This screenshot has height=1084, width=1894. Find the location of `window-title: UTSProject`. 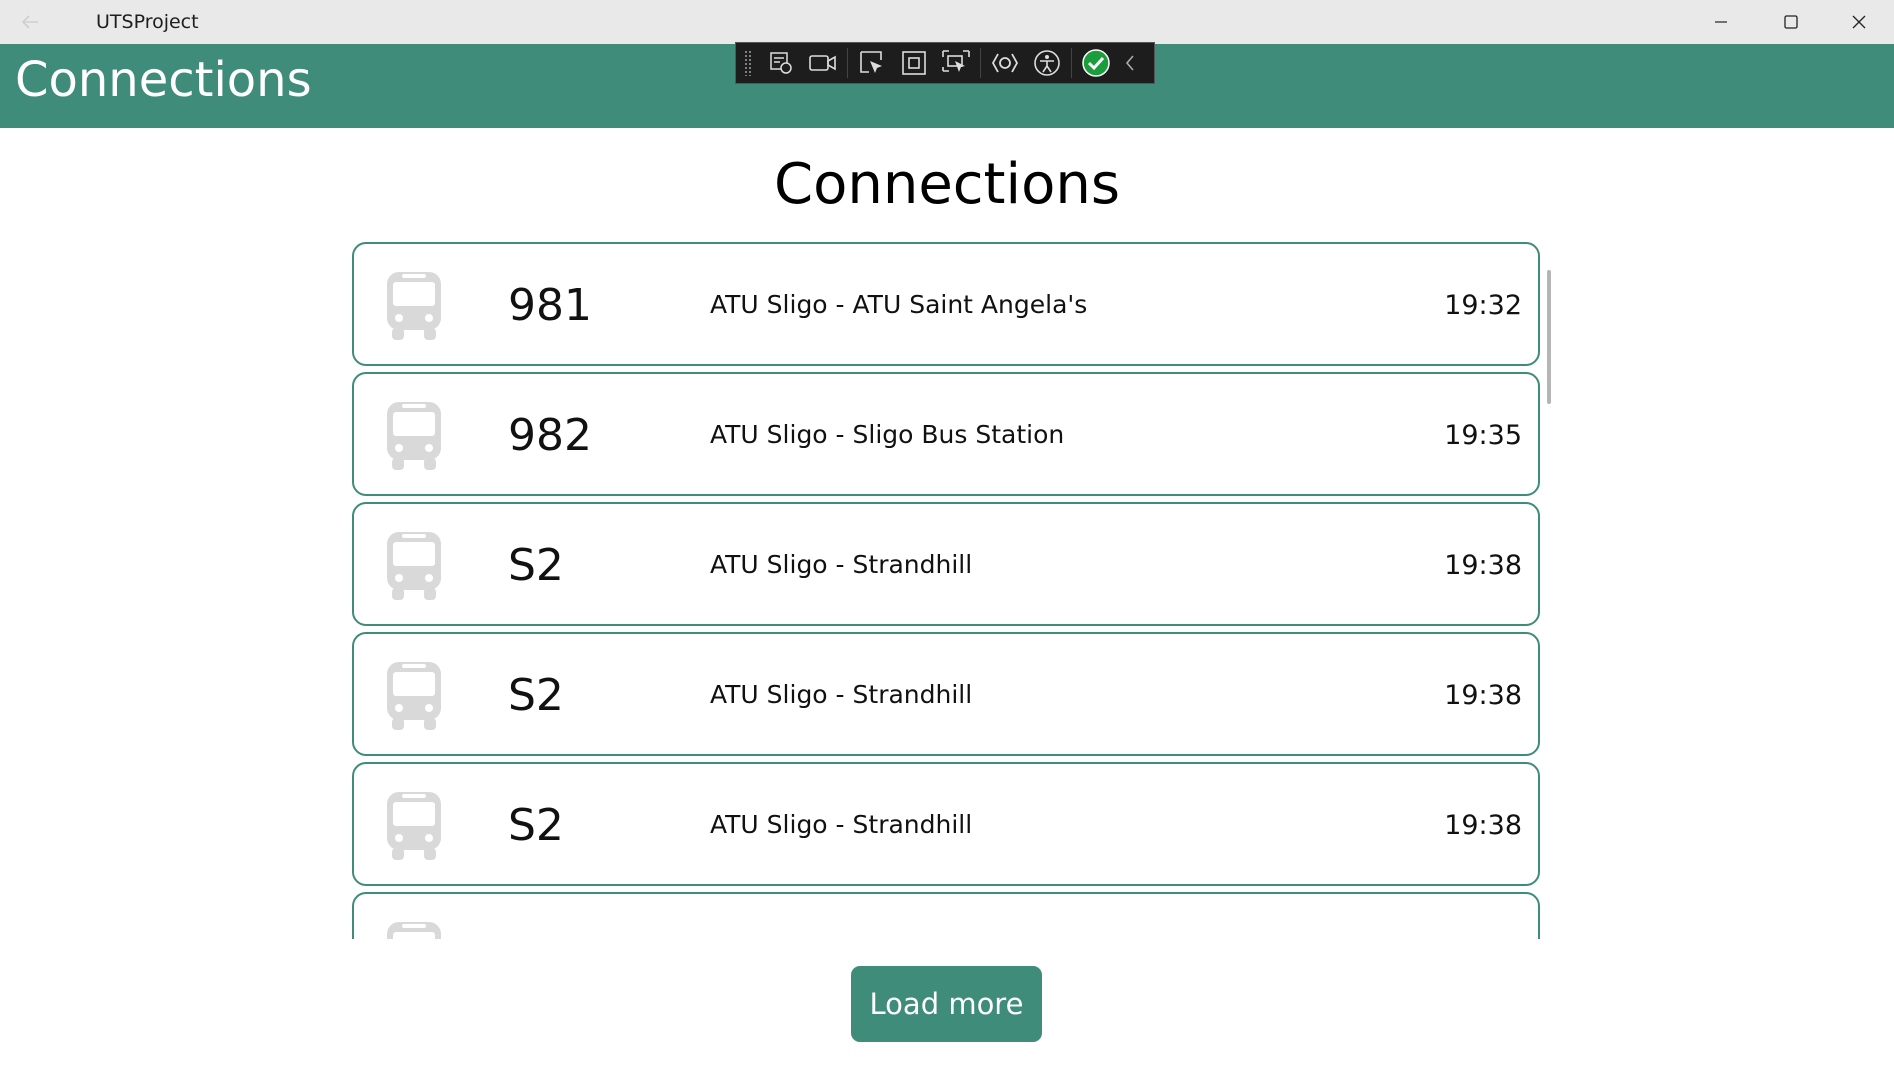

window-title: UTSProject is located at coordinates (147, 22).